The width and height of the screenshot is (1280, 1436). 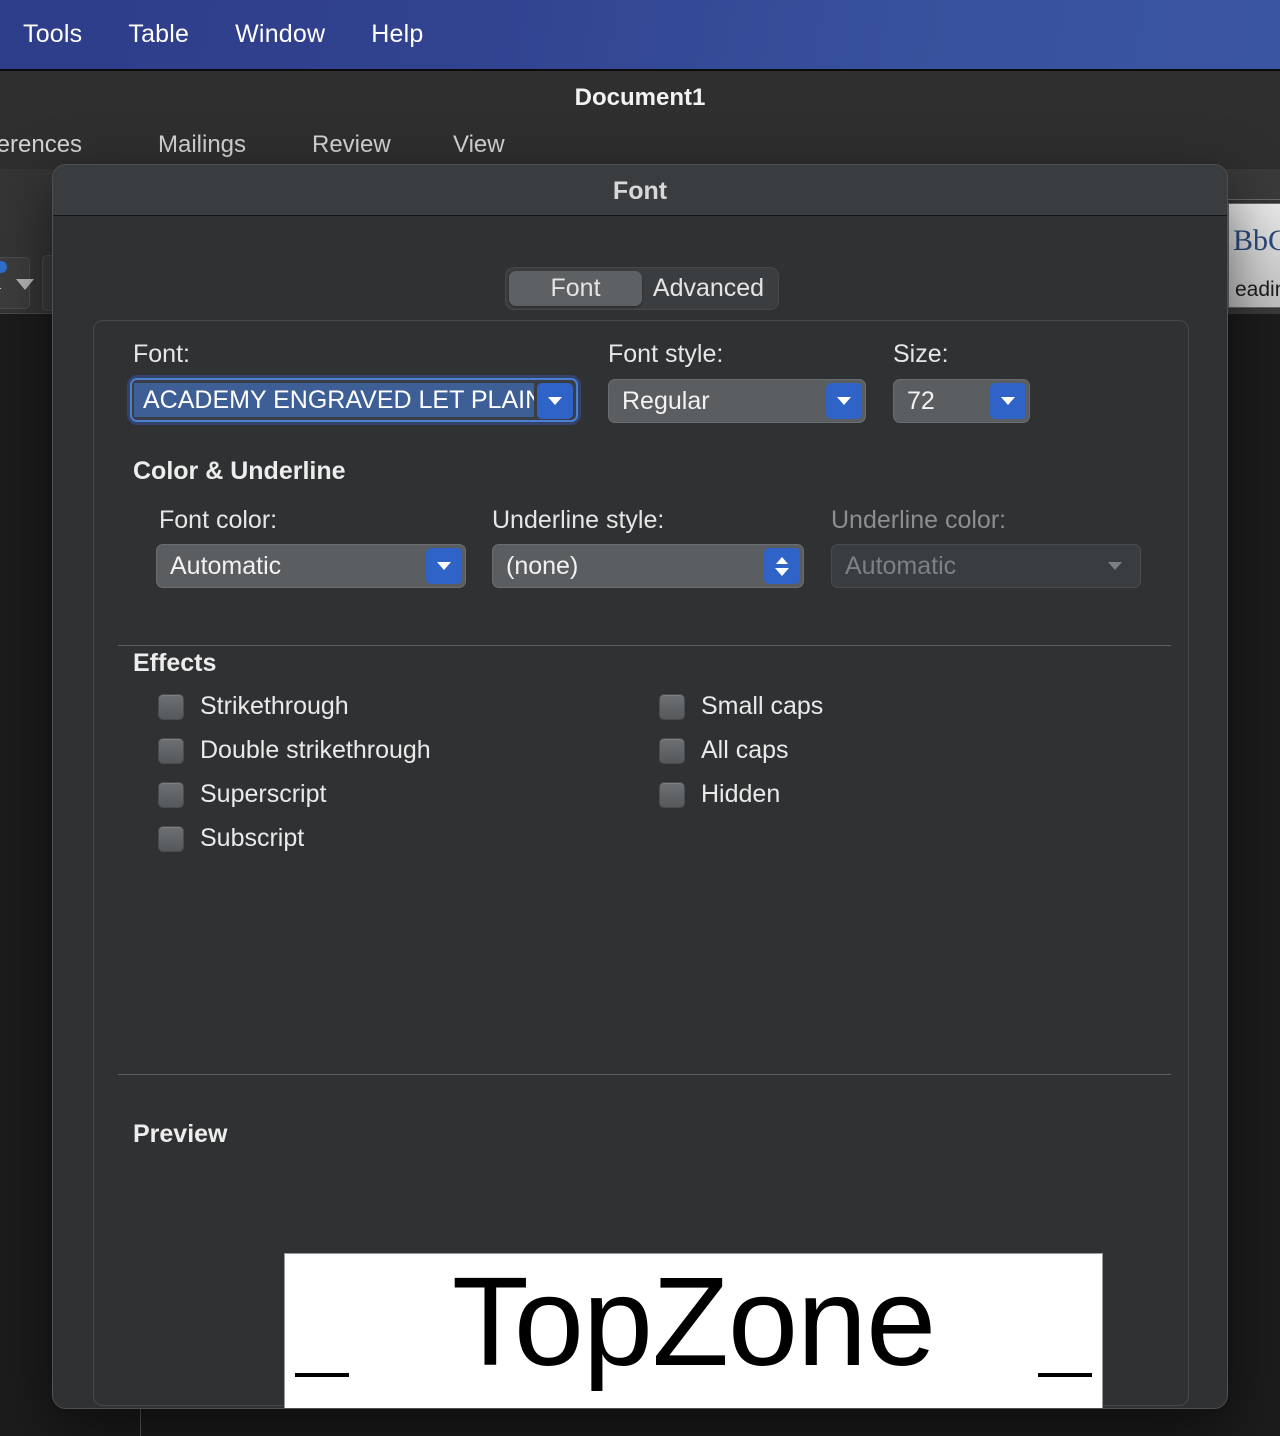 What do you see at coordinates (1257, 289) in the screenshot?
I see `style-card-name: eadin` at bounding box center [1257, 289].